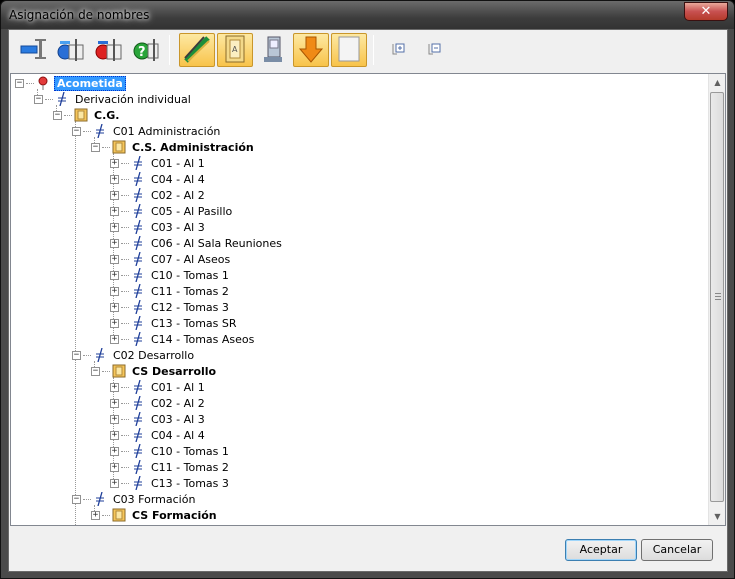  I want to click on tree-node: + C07 - Al Aseos, so click(171, 259).